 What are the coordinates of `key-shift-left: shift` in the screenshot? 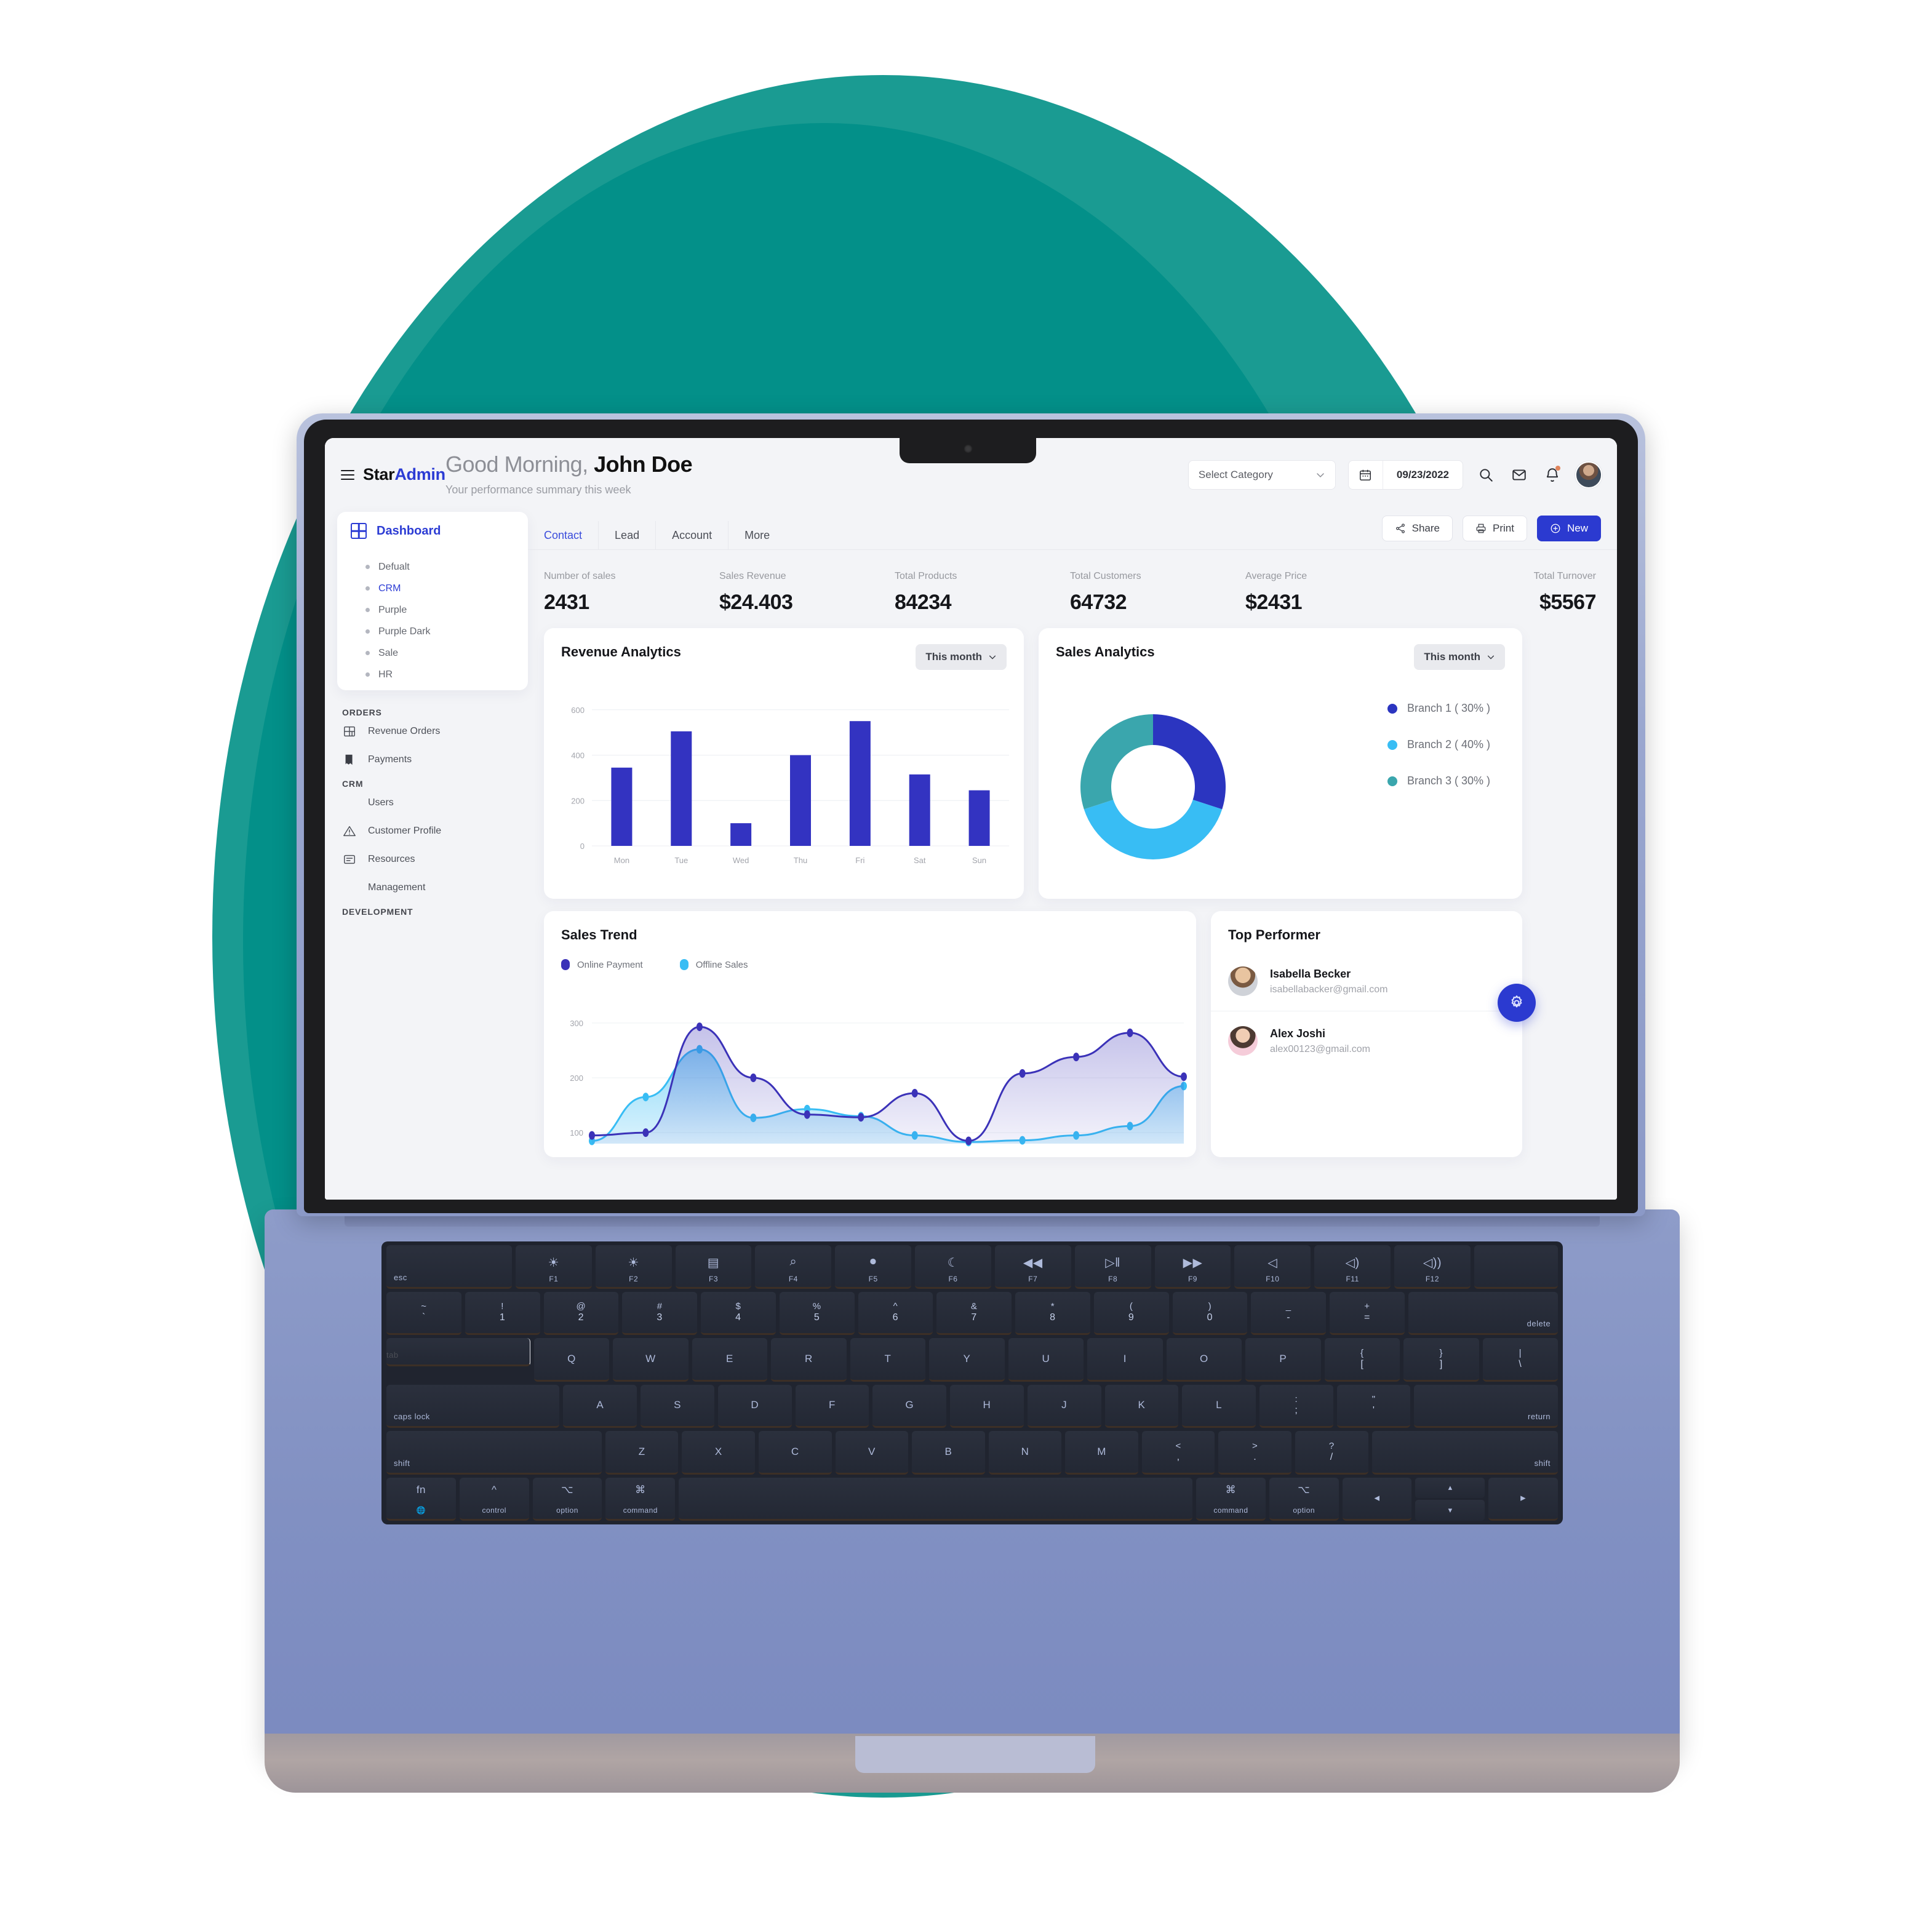 It's located at (494, 1453).